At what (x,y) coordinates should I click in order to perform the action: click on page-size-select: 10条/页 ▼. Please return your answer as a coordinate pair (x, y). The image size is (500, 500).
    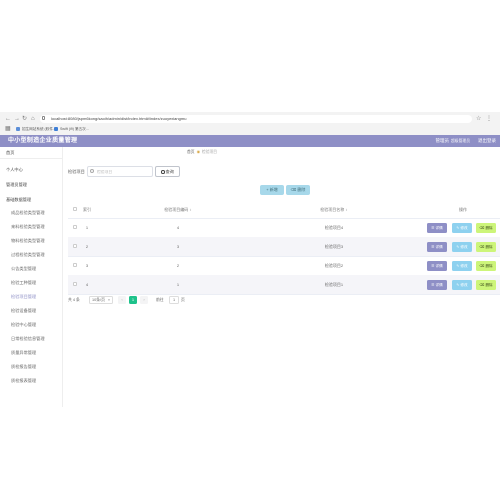
    Looking at the image, I should click on (101, 300).